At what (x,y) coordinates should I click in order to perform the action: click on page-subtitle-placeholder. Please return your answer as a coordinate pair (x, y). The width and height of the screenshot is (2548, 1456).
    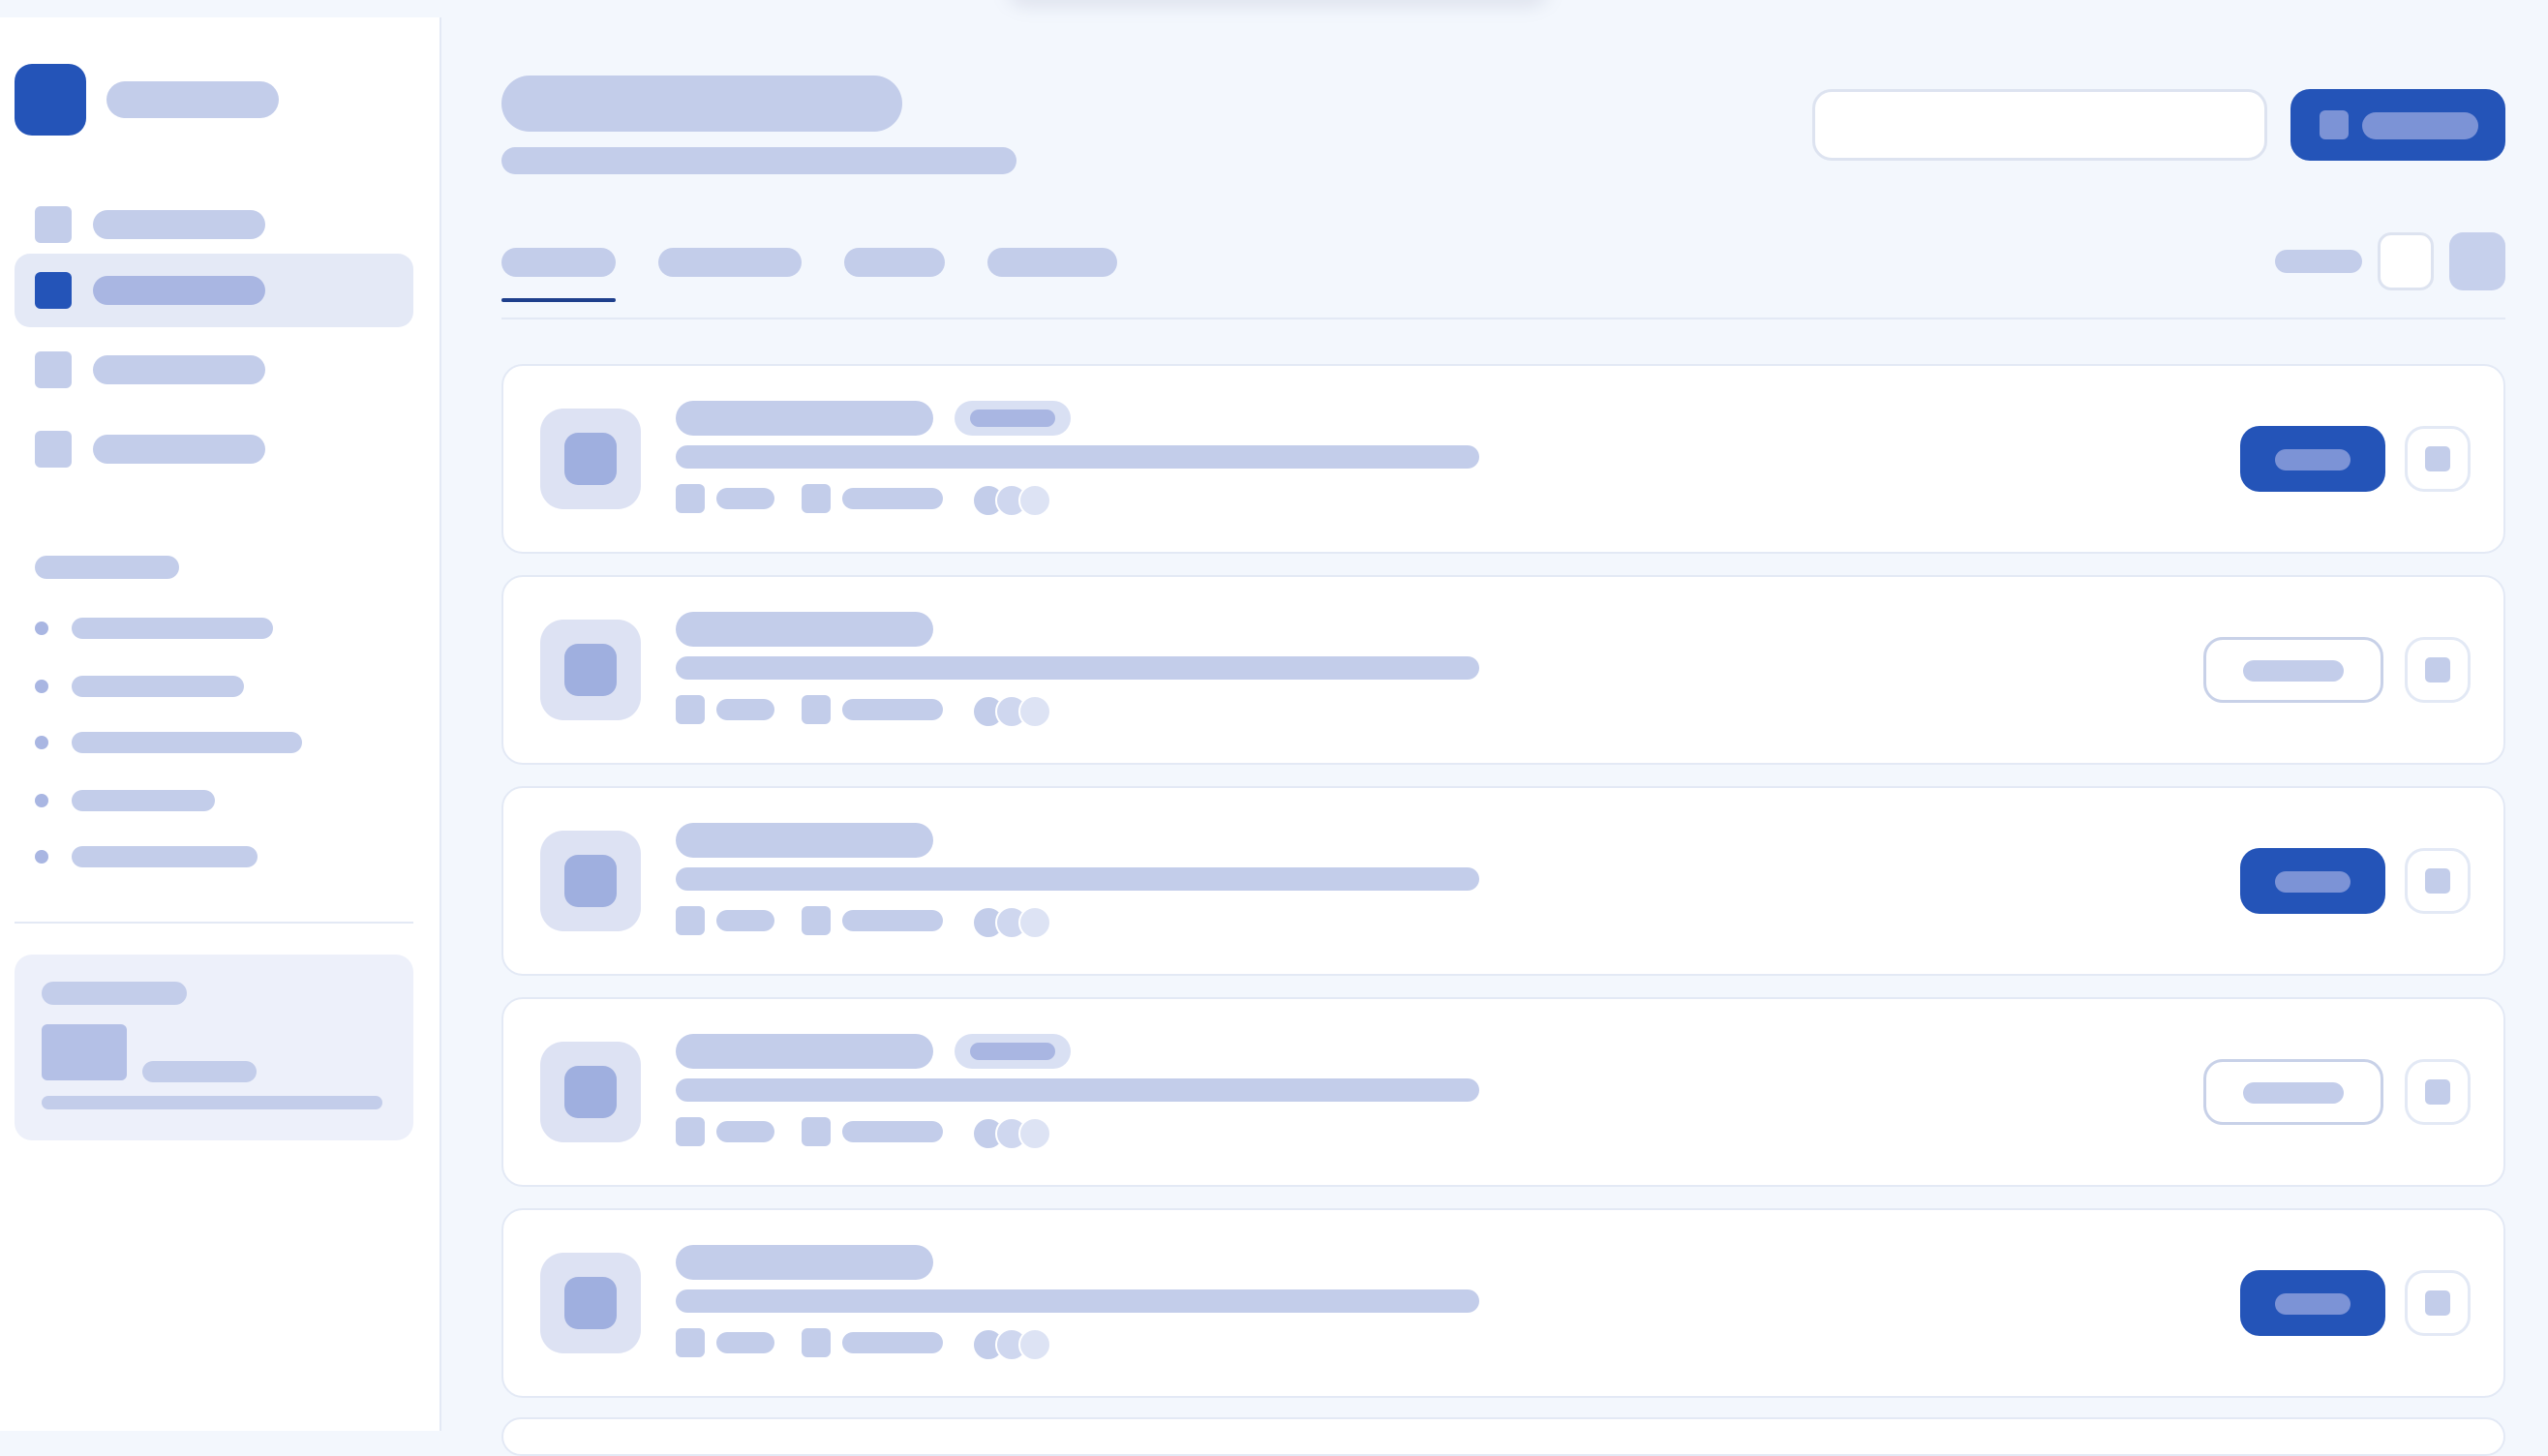
    Looking at the image, I should click on (758, 161).